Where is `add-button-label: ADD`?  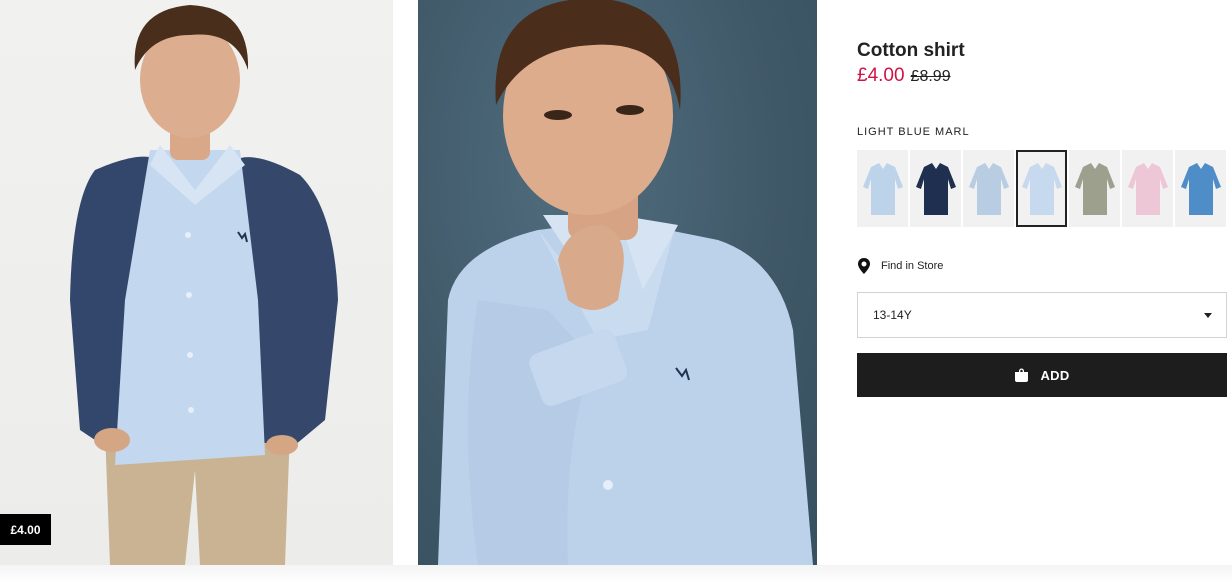
add-button-label: ADD is located at coordinates (1055, 375).